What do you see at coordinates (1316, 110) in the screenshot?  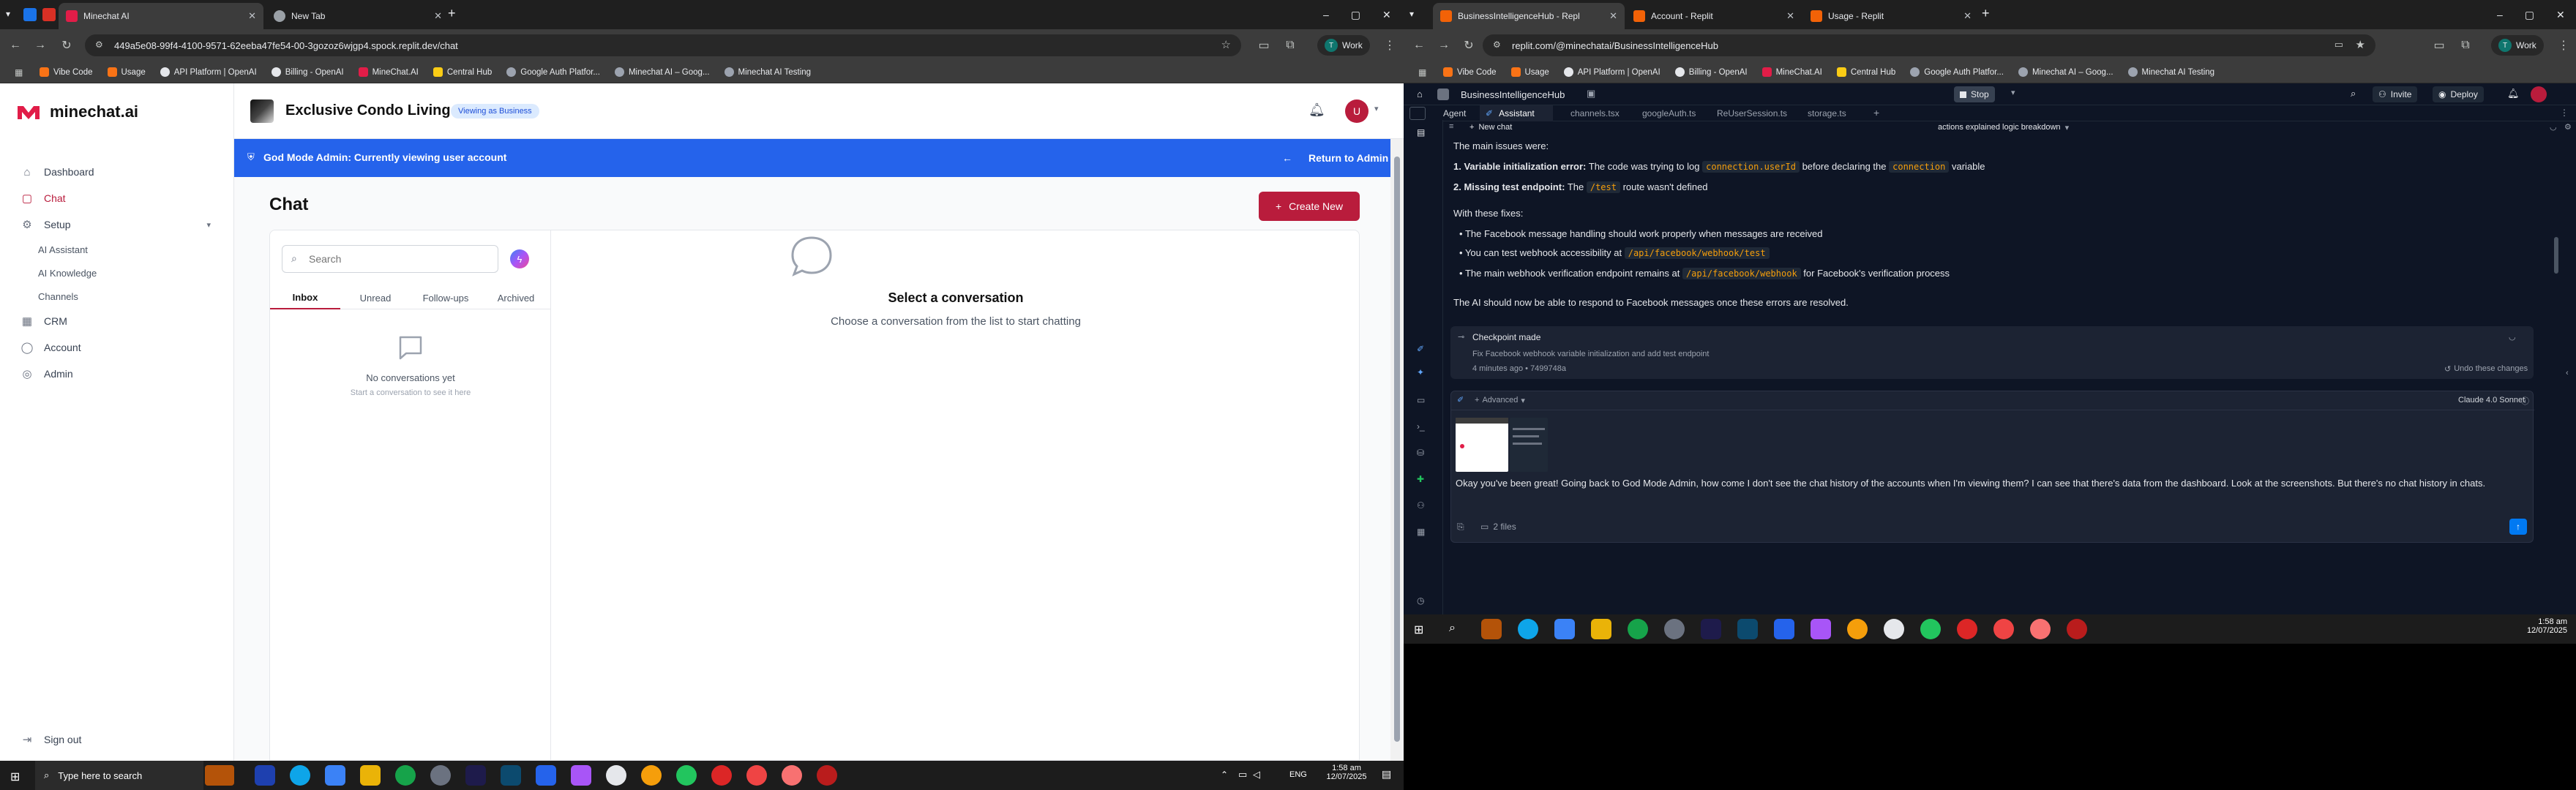 I see `bell-icon: 🔔︎` at bounding box center [1316, 110].